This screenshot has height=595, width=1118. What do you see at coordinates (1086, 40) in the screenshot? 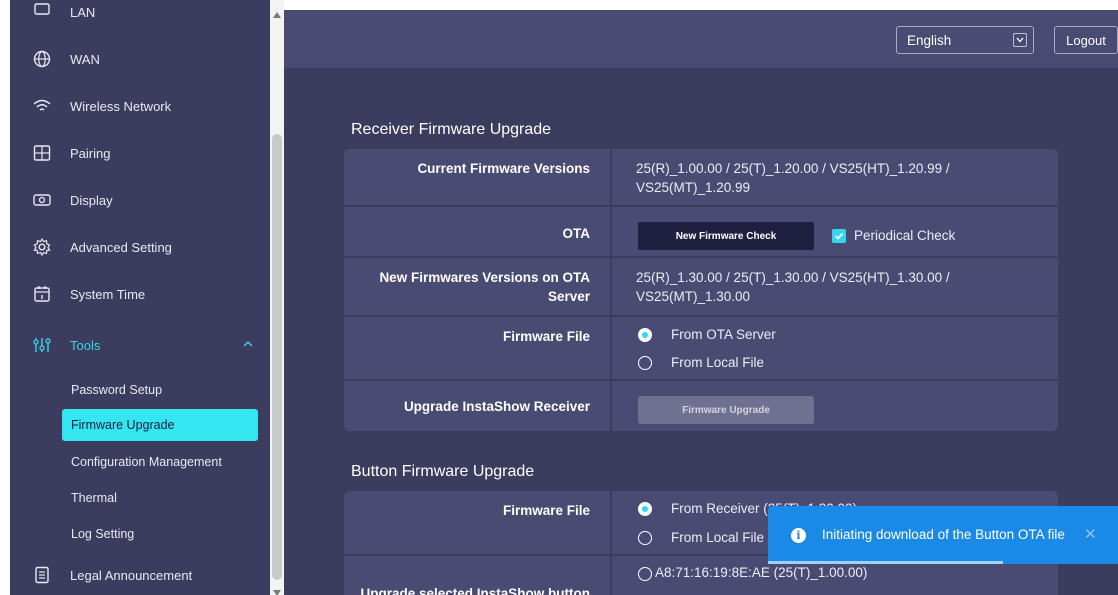
I see `logout-button: Logout` at bounding box center [1086, 40].